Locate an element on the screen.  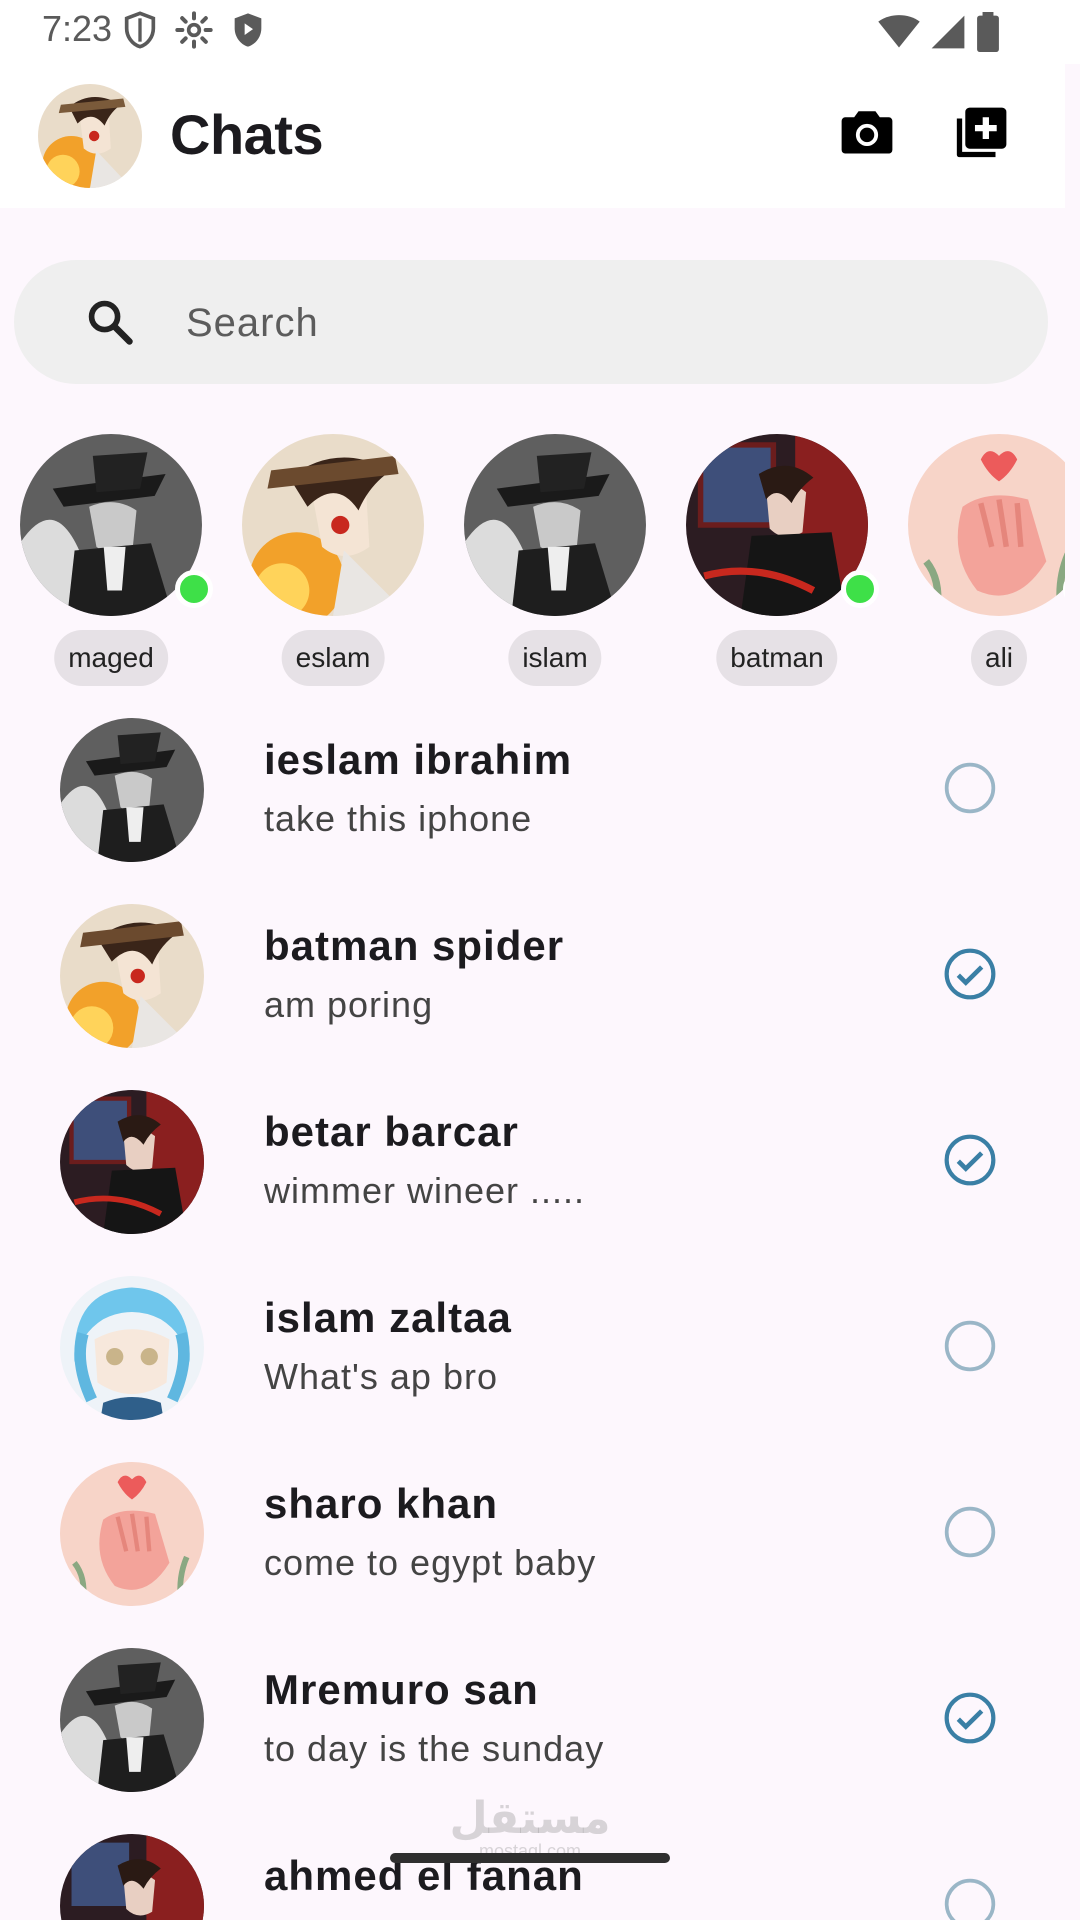
stories-row: maged eslam islam batman ali is located at coordinates (532, 560).